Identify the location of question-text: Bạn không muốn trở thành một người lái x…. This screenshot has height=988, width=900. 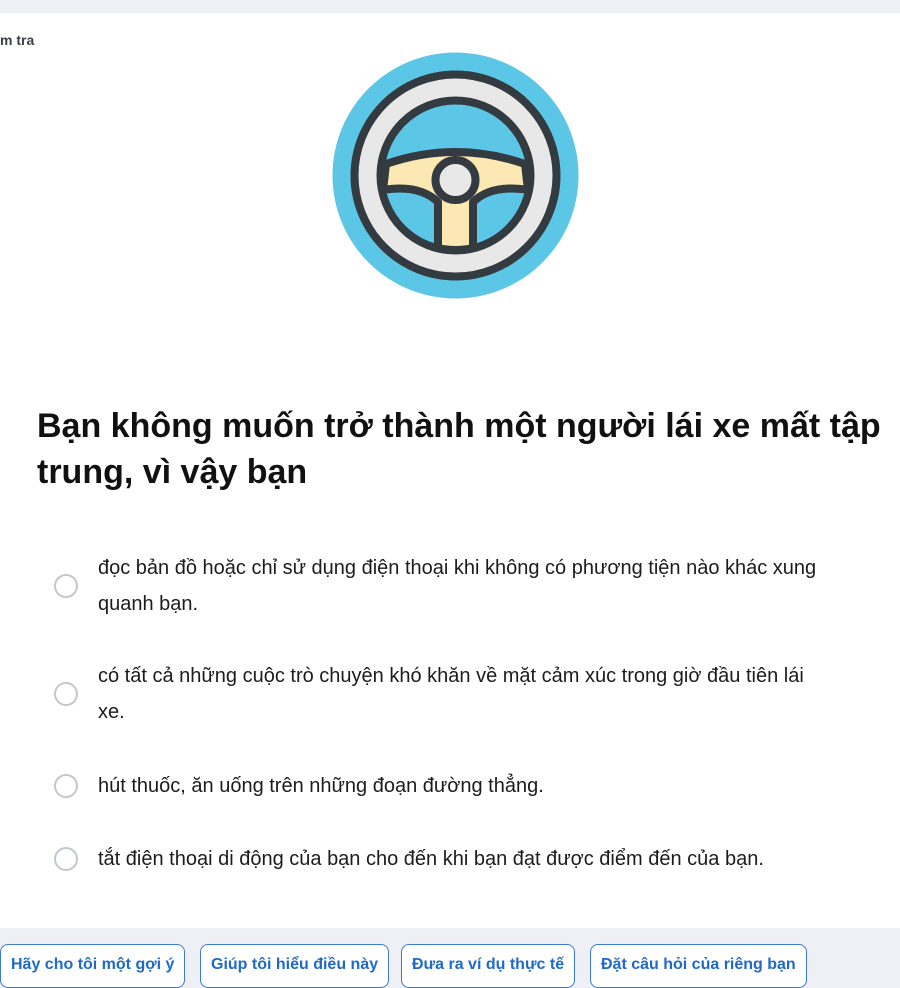
(459, 449).